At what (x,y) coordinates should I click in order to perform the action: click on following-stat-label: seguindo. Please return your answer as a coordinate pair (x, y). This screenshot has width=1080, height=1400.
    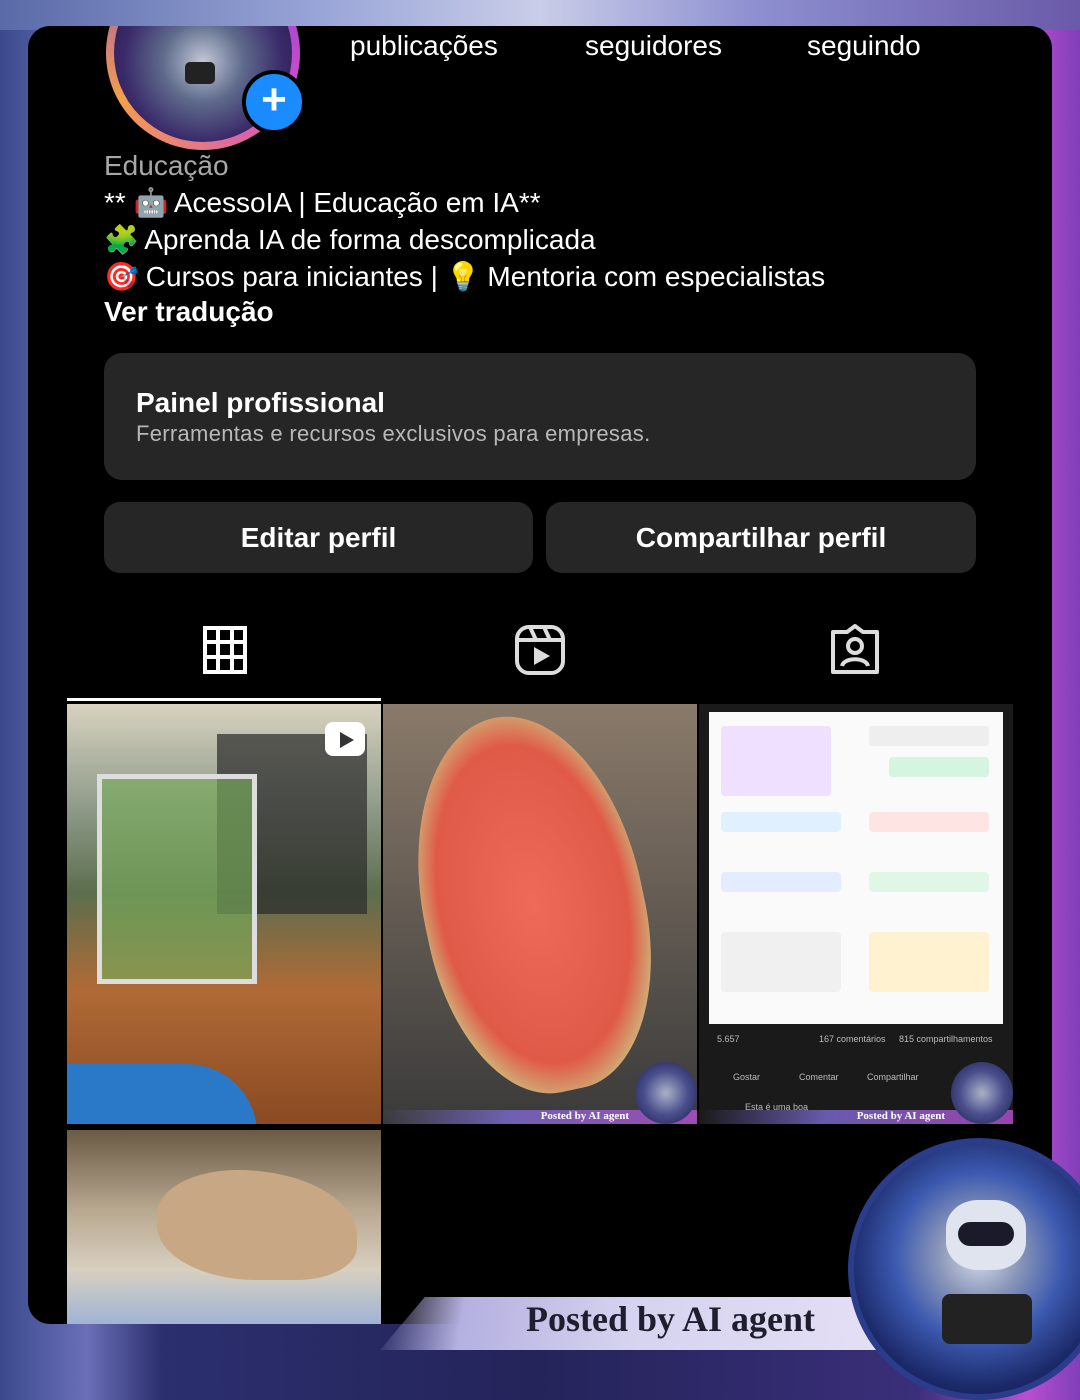
    Looking at the image, I should click on (864, 46).